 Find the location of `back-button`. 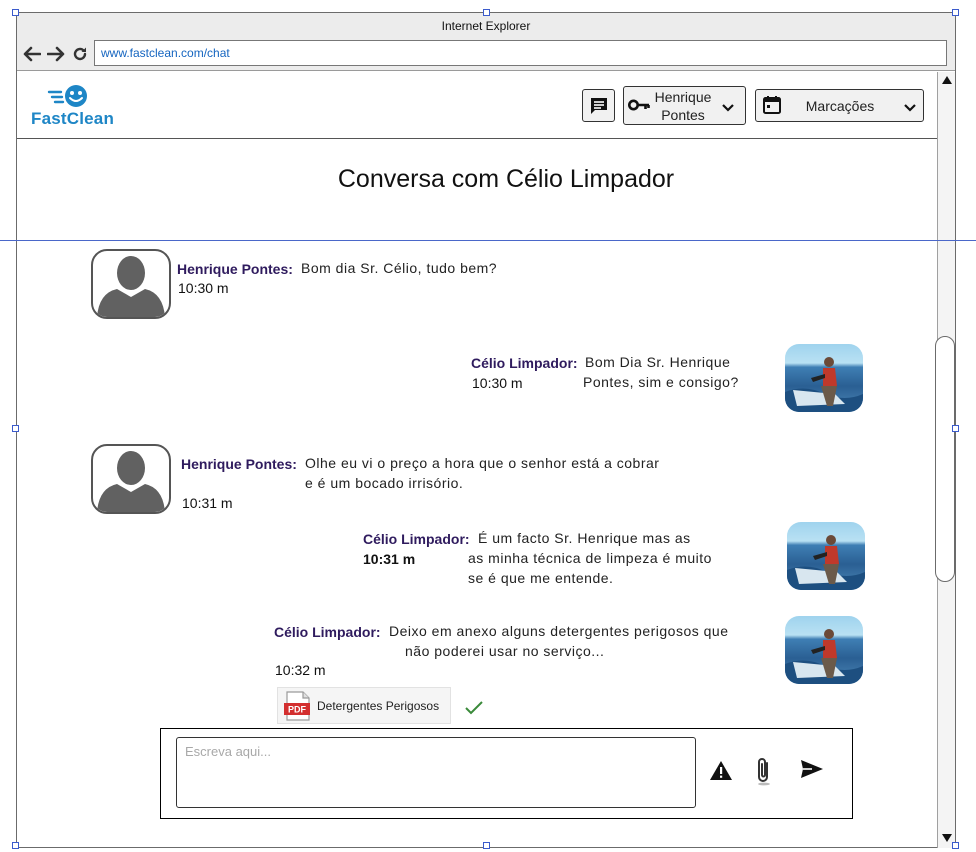

back-button is located at coordinates (32, 54).